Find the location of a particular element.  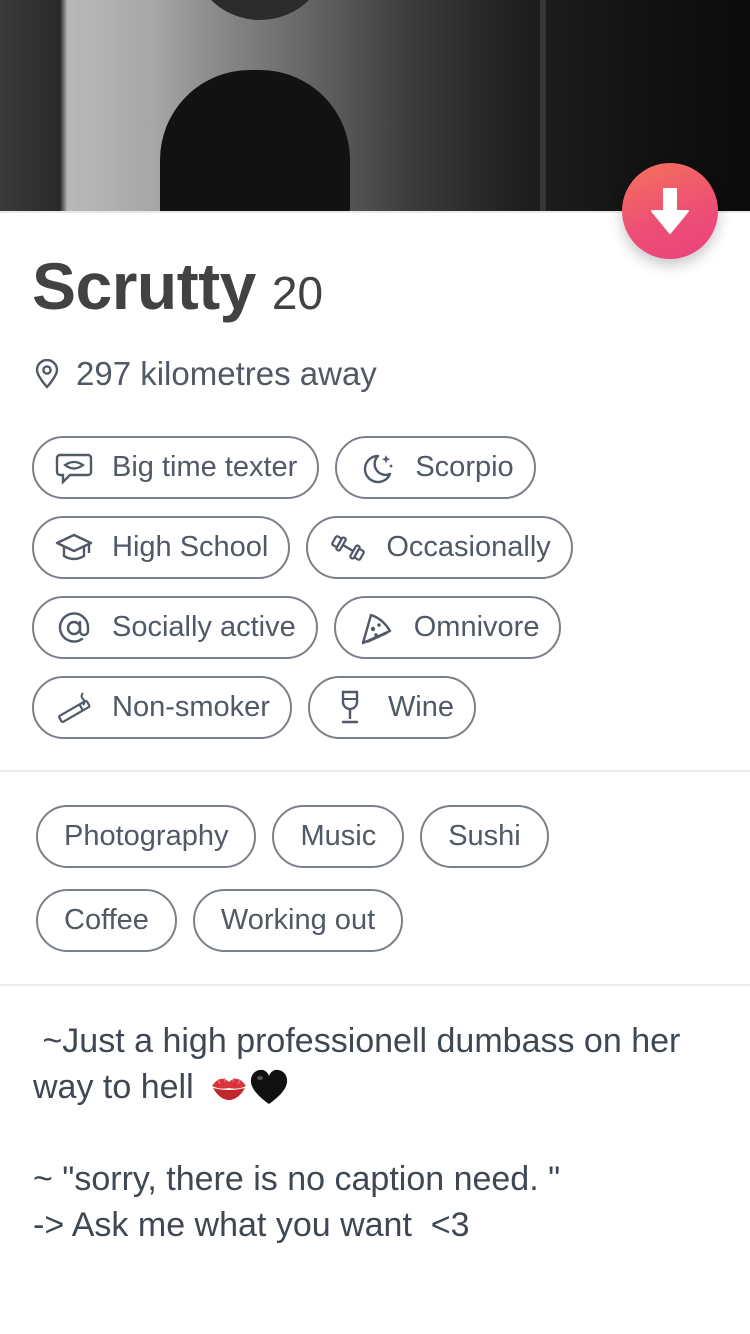

interest-chip: Music is located at coordinates (338, 836).